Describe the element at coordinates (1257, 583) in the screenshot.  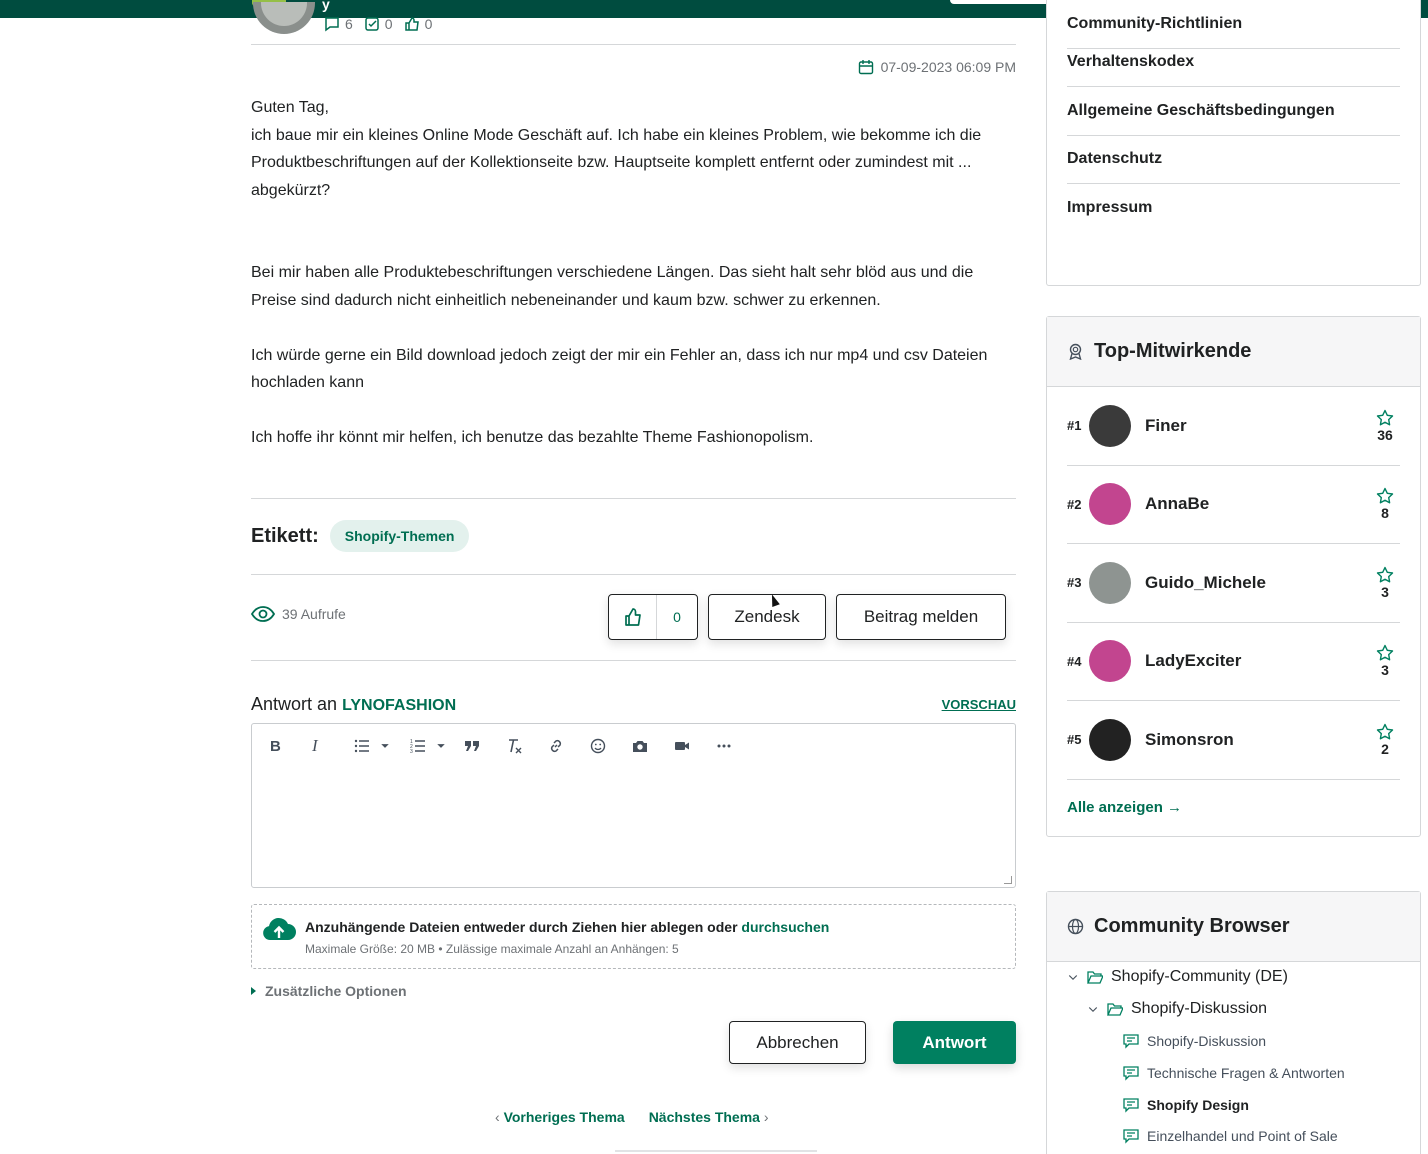
I see `contributor-name: Guido_Michele` at that location.